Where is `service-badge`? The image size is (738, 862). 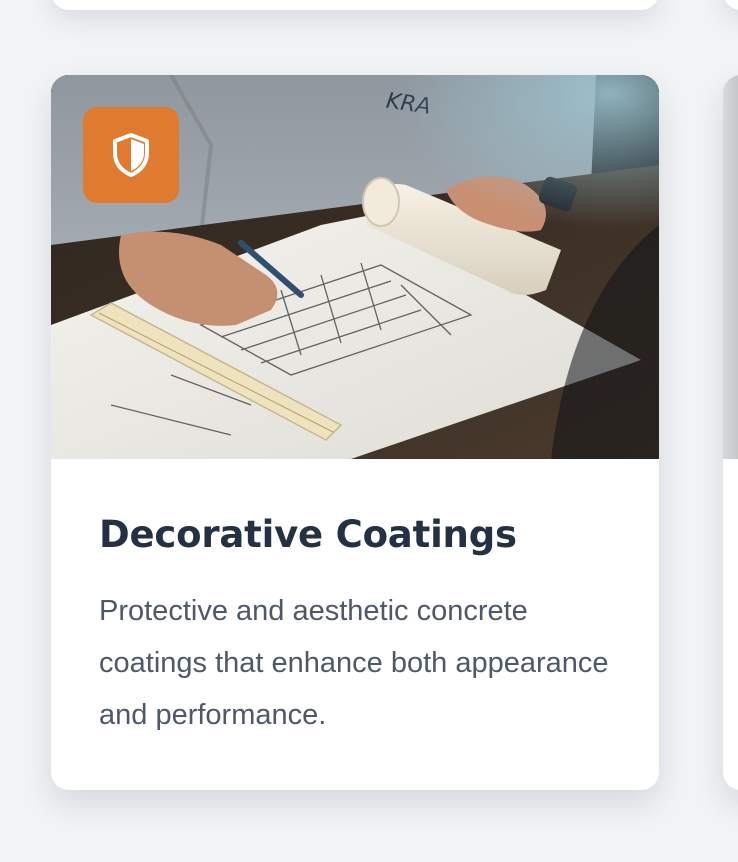
service-badge is located at coordinates (131, 155).